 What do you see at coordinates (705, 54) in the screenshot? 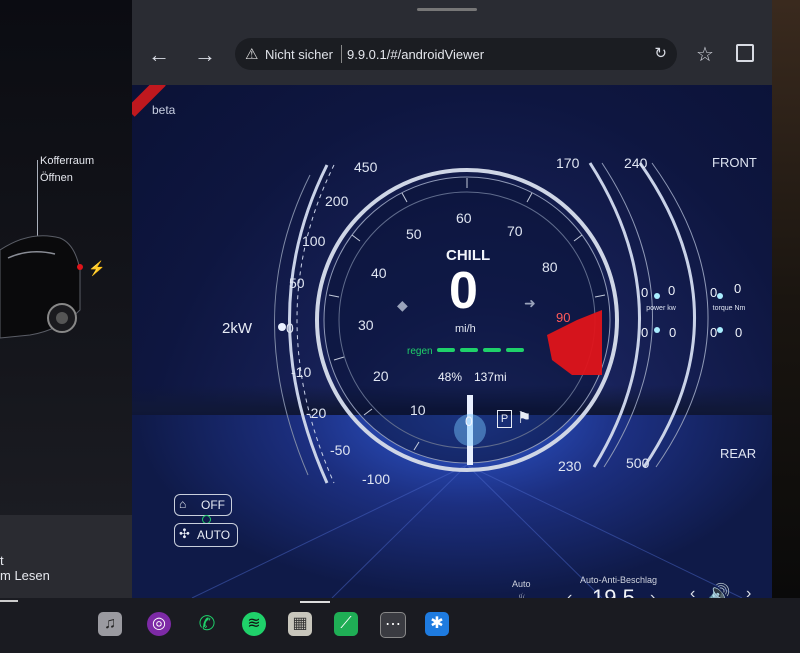
I see `bookmark-star-icon: ☆` at bounding box center [705, 54].